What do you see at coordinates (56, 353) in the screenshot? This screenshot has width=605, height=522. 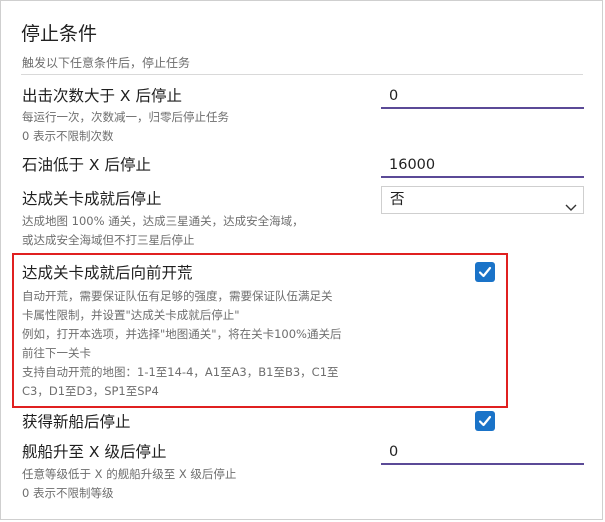 I see `advance-desc-line-4: 前往下一关卡` at bounding box center [56, 353].